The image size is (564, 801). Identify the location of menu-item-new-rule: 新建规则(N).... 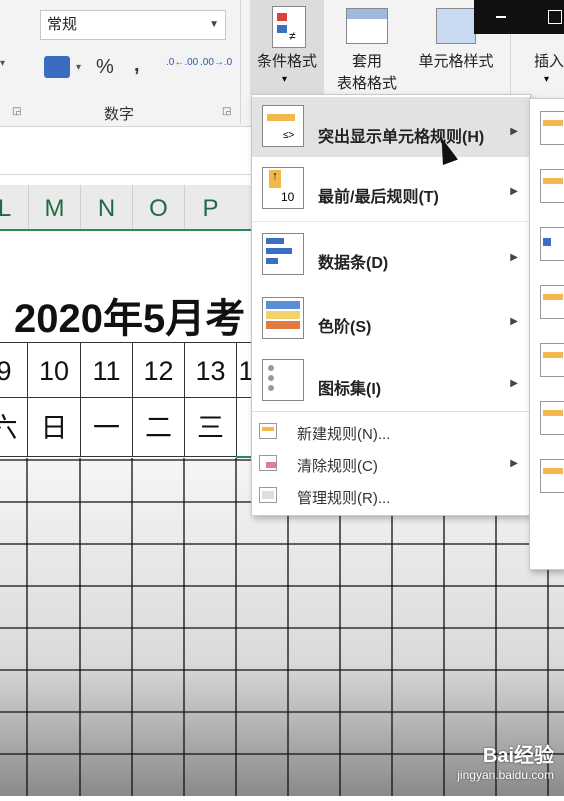
(391, 433).